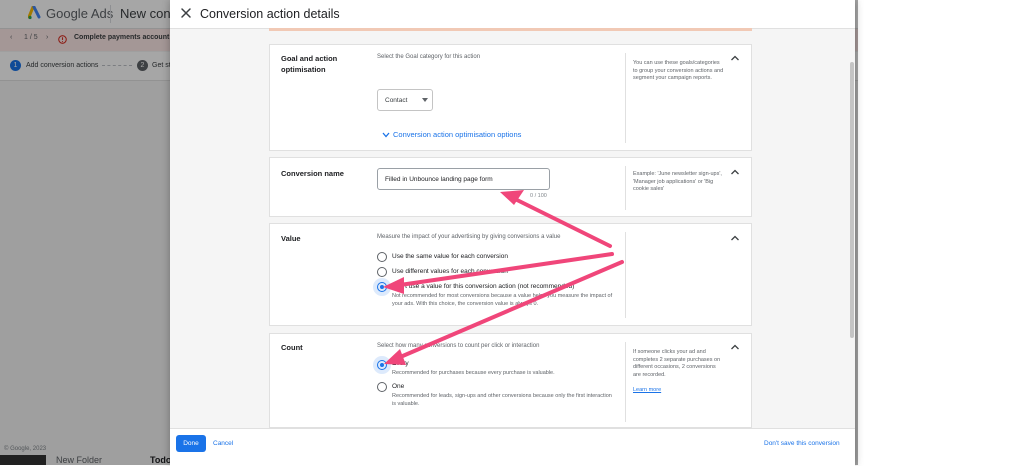 The image size is (1024, 466). I want to click on done-button: Done, so click(191, 443).